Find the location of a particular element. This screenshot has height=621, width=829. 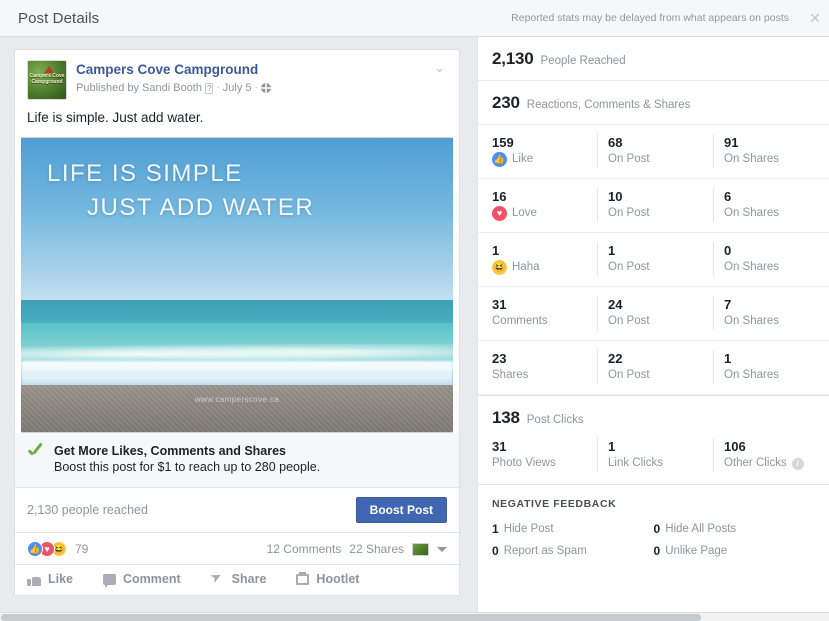

comment-button: Comment is located at coordinates (142, 580).